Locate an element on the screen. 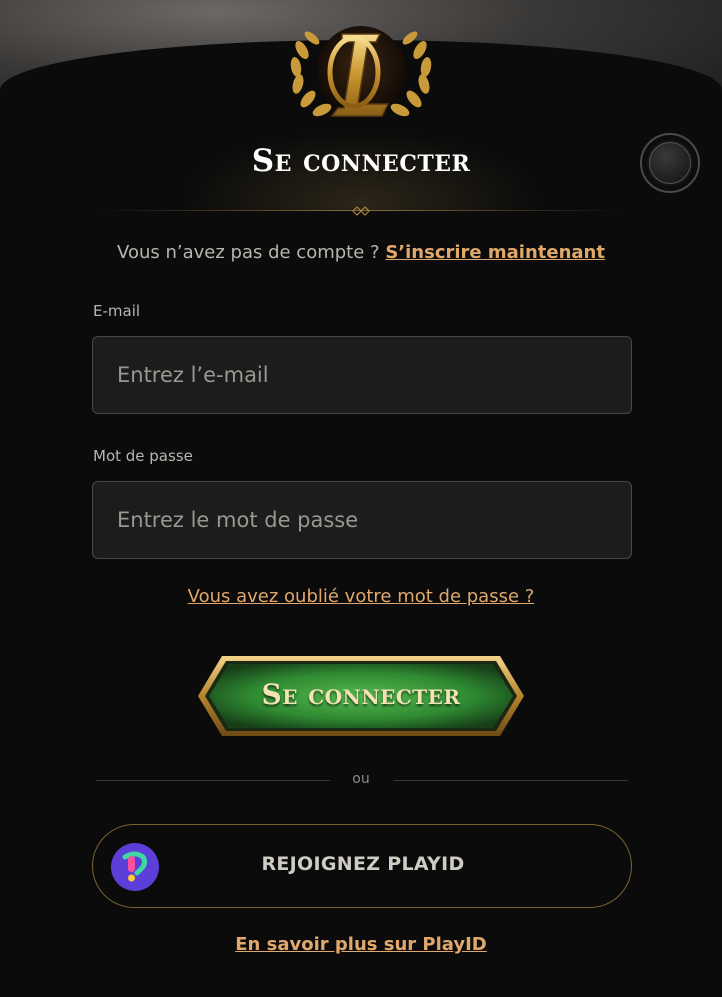 The height and width of the screenshot is (997, 722). game-logo is located at coordinates (361, 67).